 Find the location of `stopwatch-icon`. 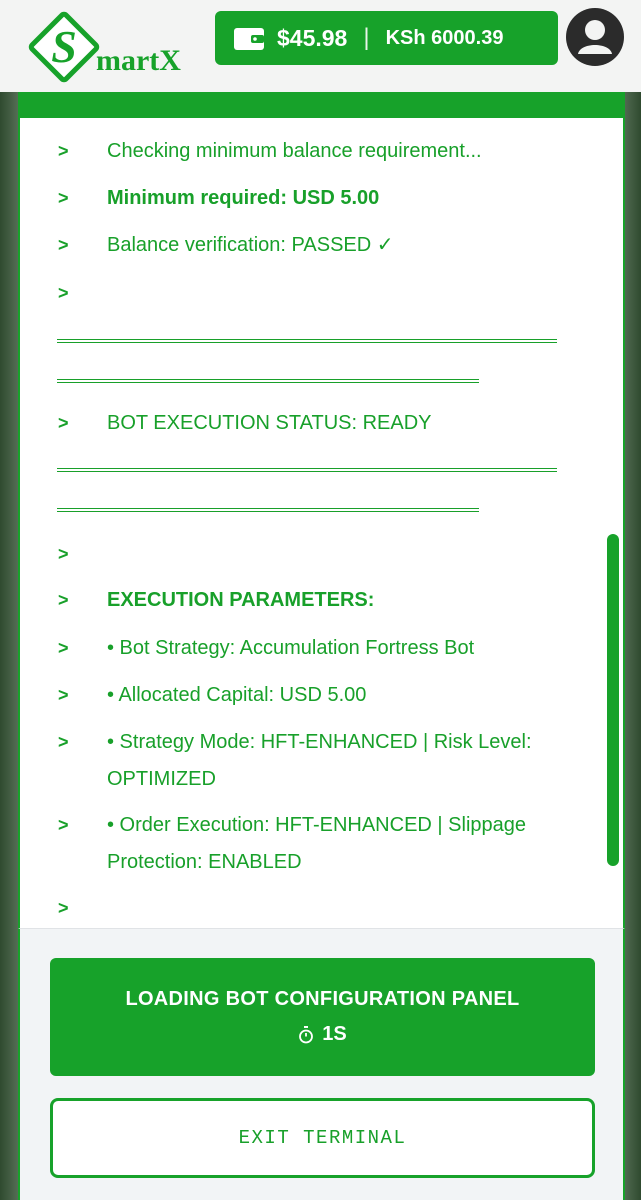

stopwatch-icon is located at coordinates (306, 1034).